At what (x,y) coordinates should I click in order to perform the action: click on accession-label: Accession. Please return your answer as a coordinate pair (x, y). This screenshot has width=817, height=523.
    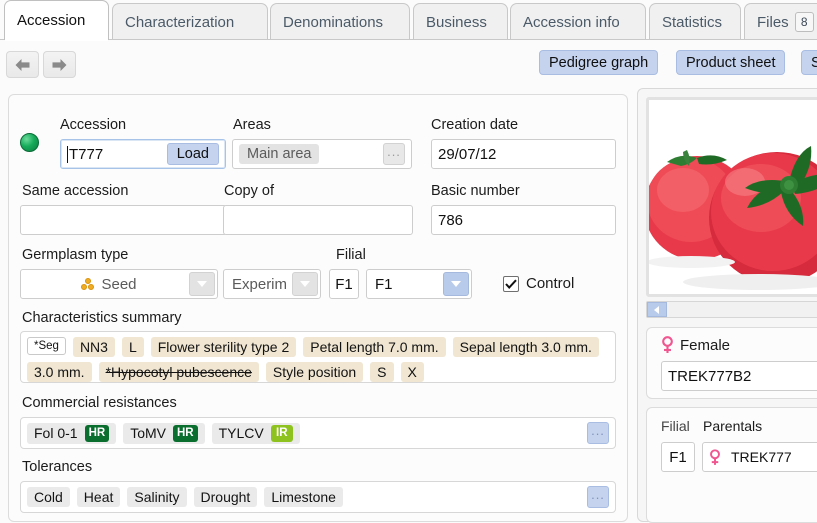
    Looking at the image, I should click on (93, 125).